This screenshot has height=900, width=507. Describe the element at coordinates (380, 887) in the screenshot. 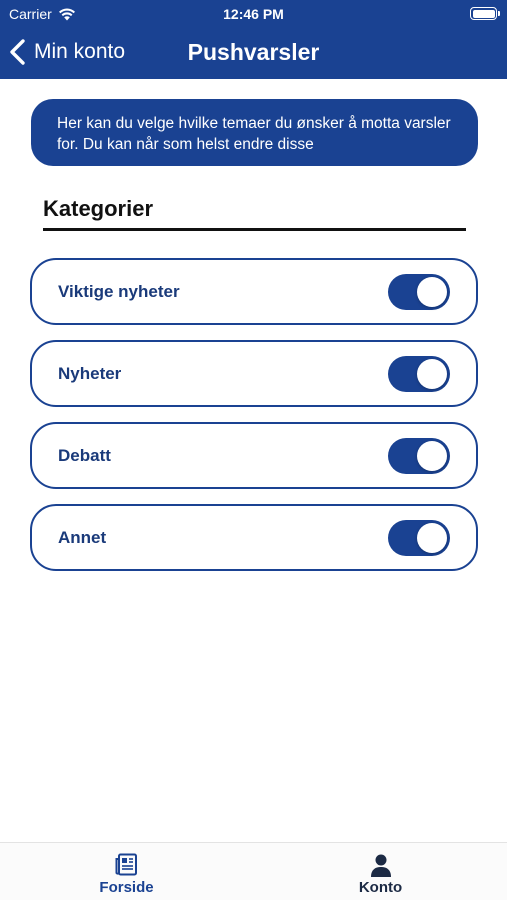

I see `tab-label: Konto` at that location.